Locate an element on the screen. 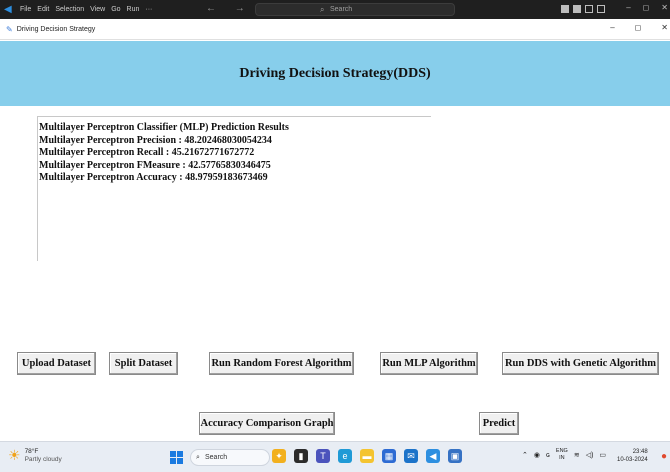 Image resolution: width=670 pixels, height=472 pixels. upload-dataset-button: Upload Dataset is located at coordinates (56, 363).